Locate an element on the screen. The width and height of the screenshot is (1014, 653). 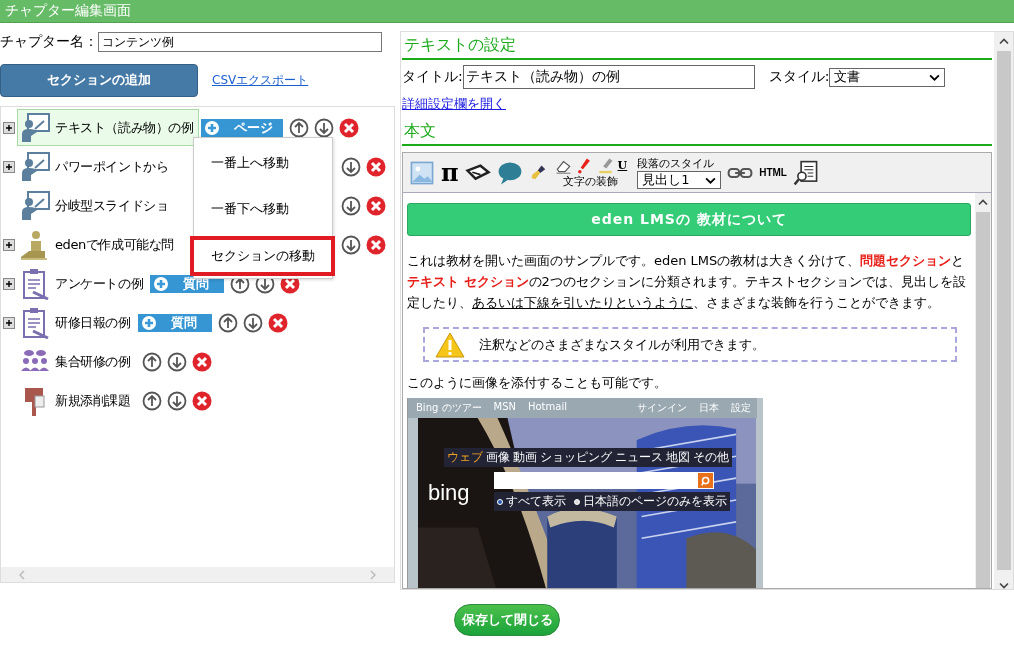
tree-item: アンケートの例 is located at coordinates (83, 283).